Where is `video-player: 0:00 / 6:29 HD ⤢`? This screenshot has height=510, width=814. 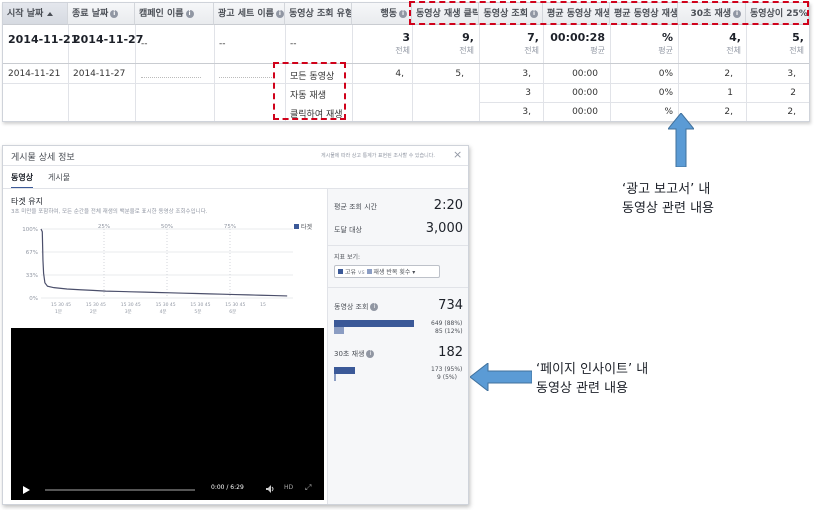 video-player: 0:00 / 6:29 HD ⤢ is located at coordinates (167, 414).